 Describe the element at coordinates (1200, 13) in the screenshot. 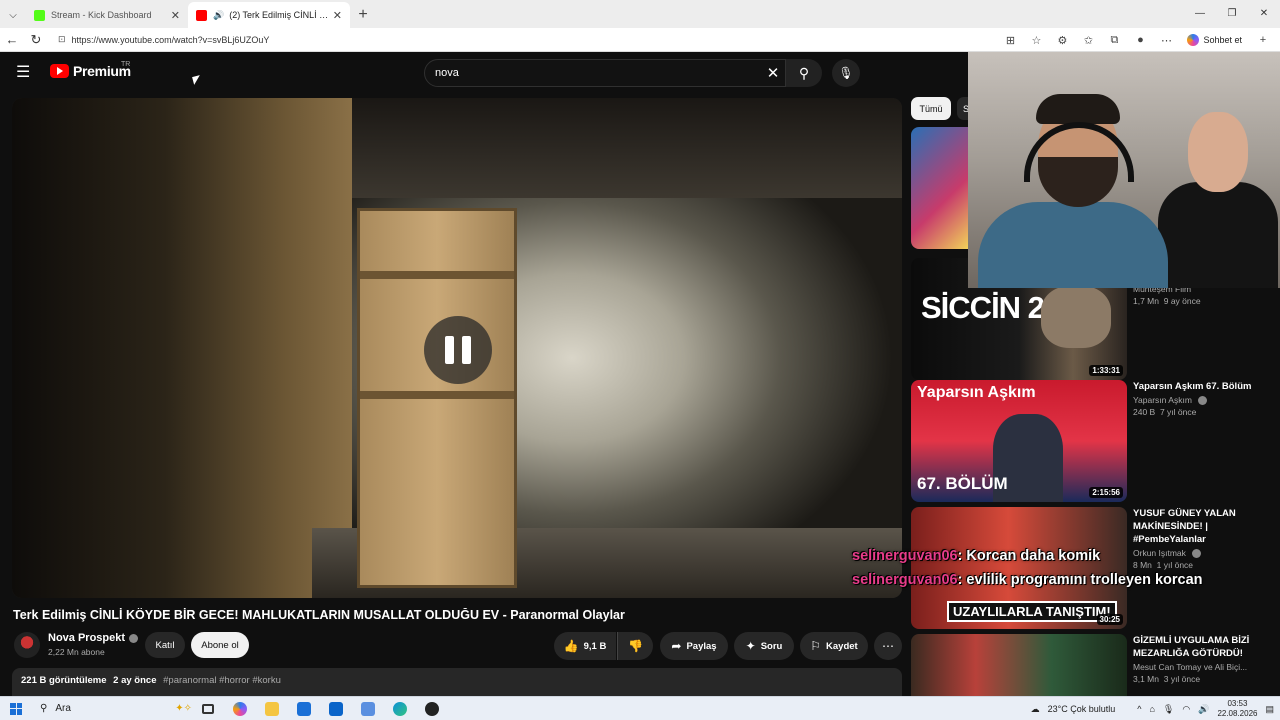

I see `minimize-icon: —` at that location.